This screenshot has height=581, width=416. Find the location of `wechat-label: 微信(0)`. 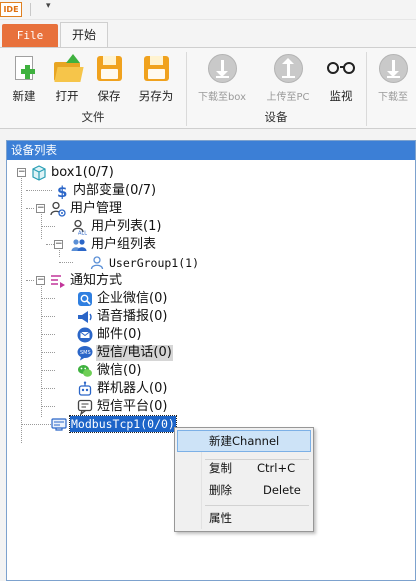

wechat-label: 微信(0) is located at coordinates (119, 370).